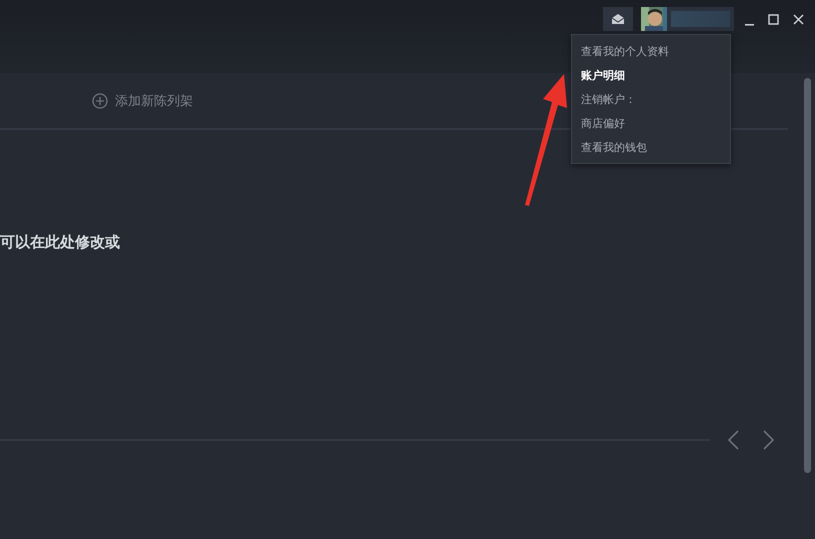 The height and width of the screenshot is (539, 815). Describe the element at coordinates (651, 51) in the screenshot. I see `menu-item: 查看我的个人资料` at that location.